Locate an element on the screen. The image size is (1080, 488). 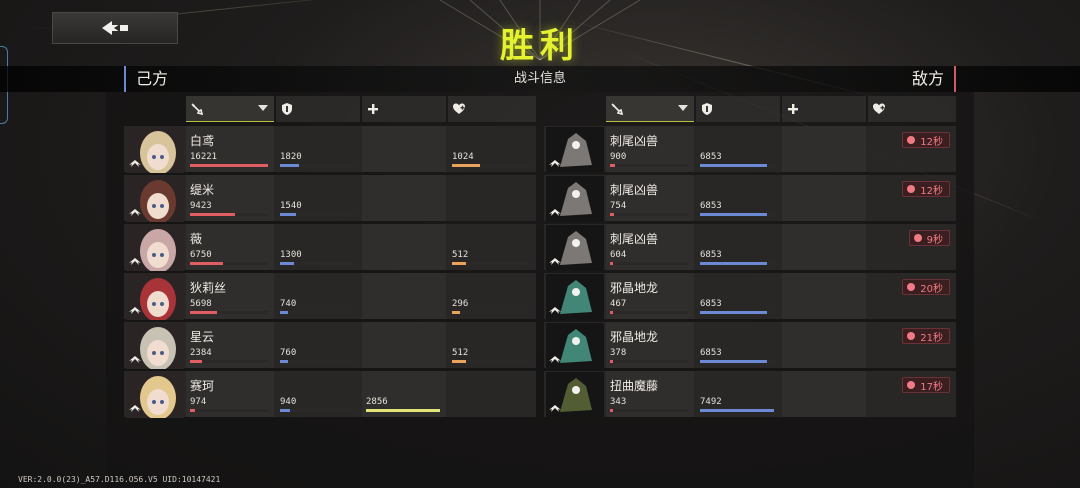
back-button is located at coordinates (115, 28).